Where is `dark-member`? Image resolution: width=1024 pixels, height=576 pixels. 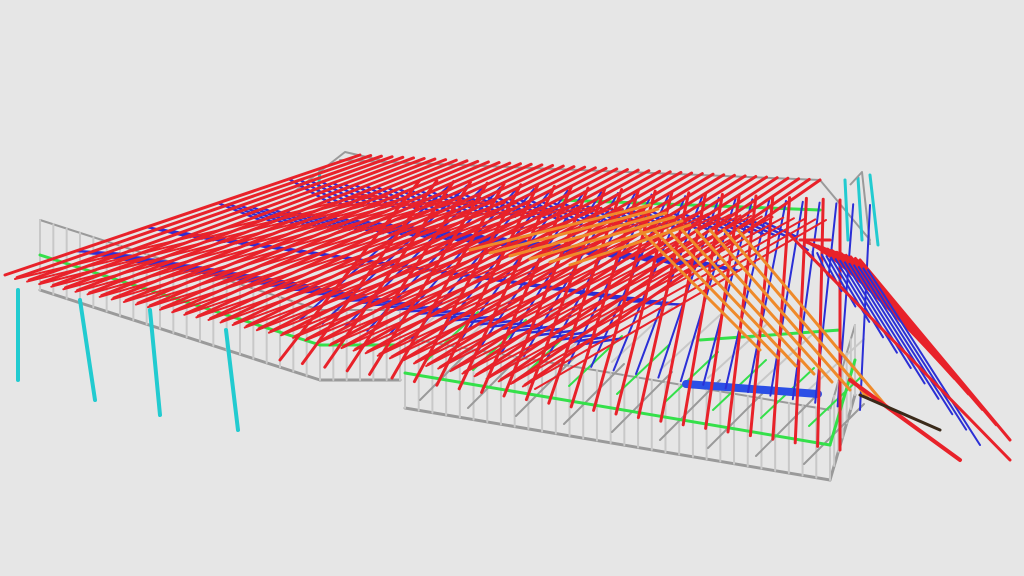
dark-member is located at coordinates (900, 412).